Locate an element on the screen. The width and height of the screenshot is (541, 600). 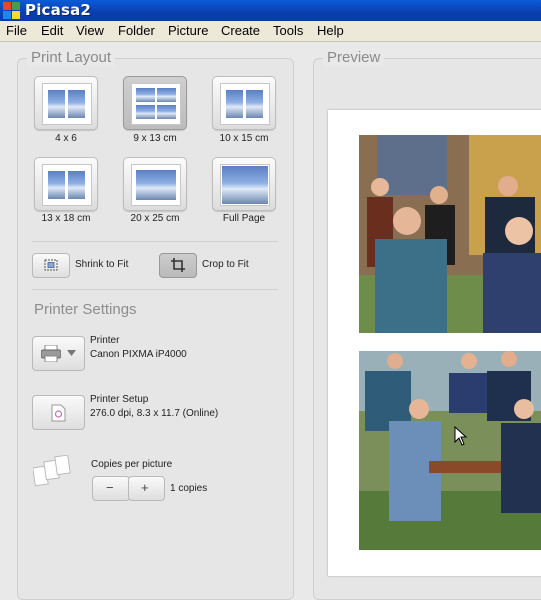
crop-icon is located at coordinates (178, 265).